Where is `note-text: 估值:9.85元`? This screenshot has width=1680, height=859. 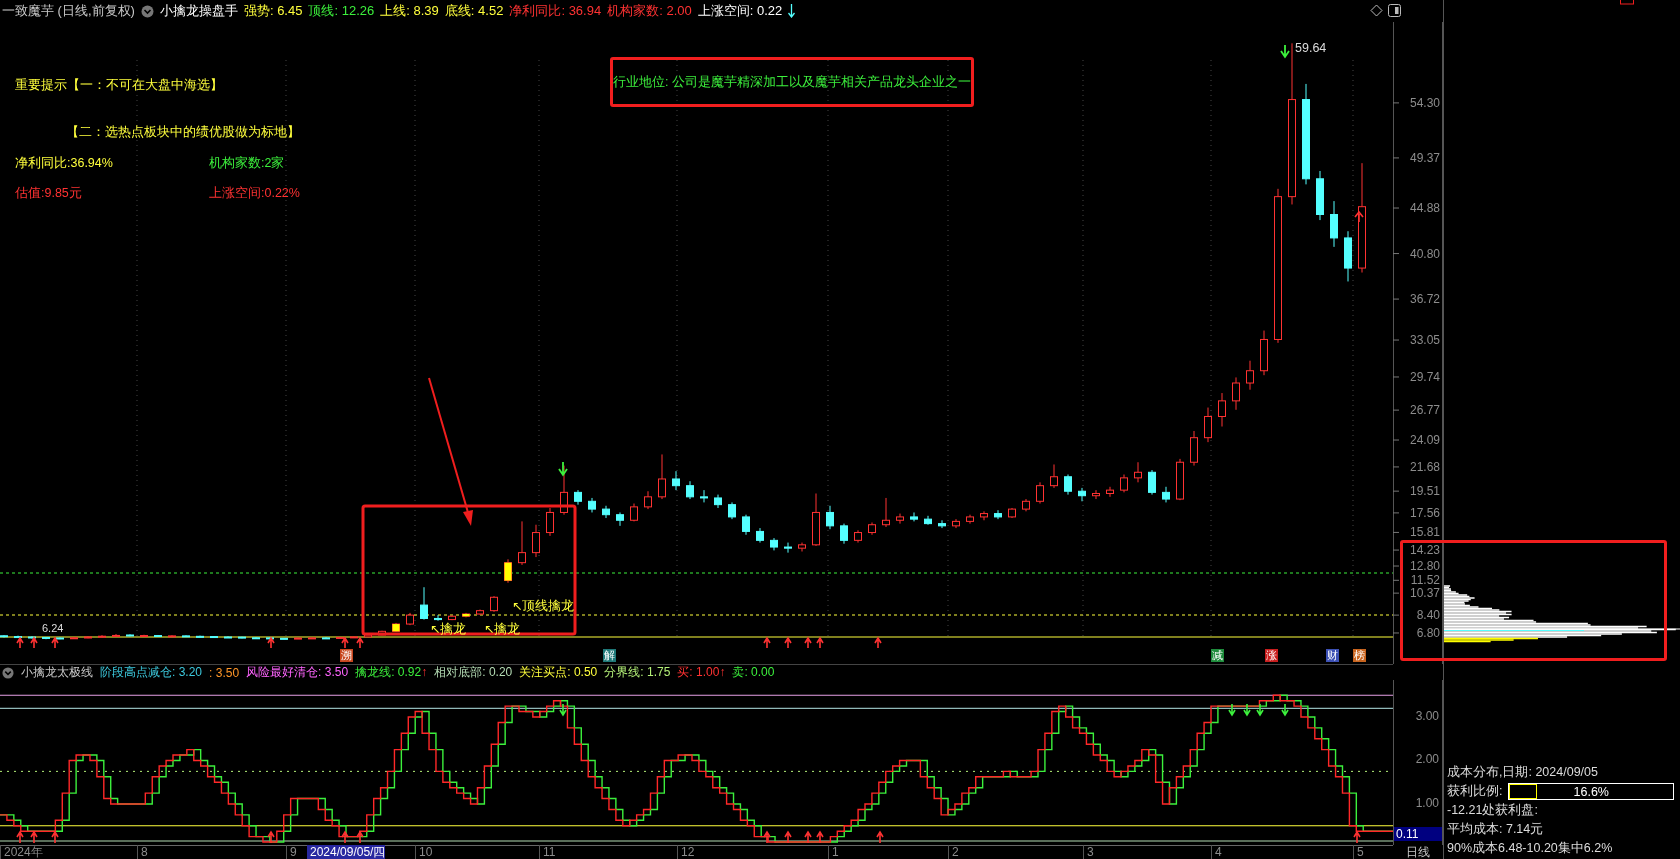
note-text: 估值:9.85元 is located at coordinates (48, 193).